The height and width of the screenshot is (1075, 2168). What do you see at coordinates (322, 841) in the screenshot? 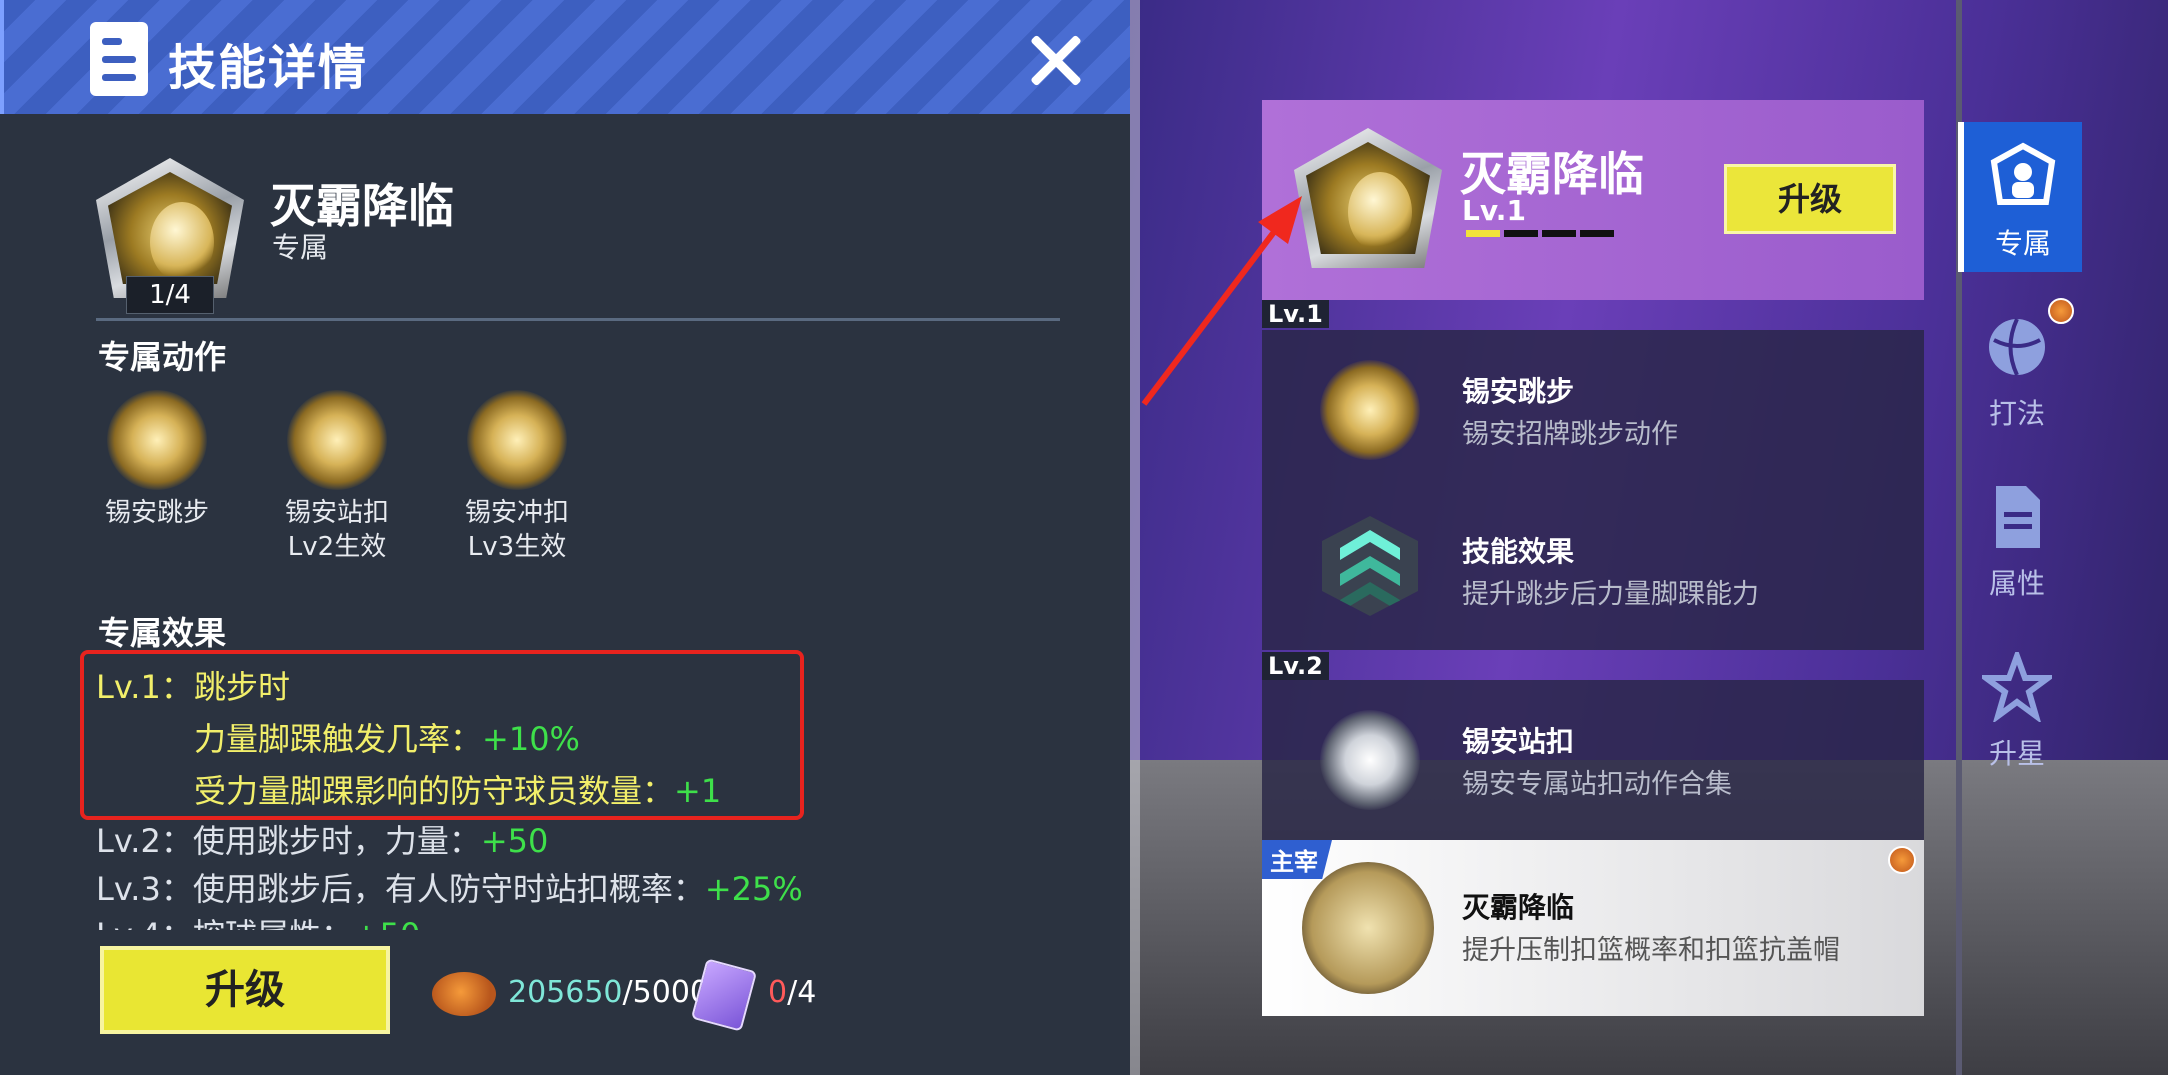
I see `effect-lv2: Lv.2：使用跳步时，力量：+50` at bounding box center [322, 841].